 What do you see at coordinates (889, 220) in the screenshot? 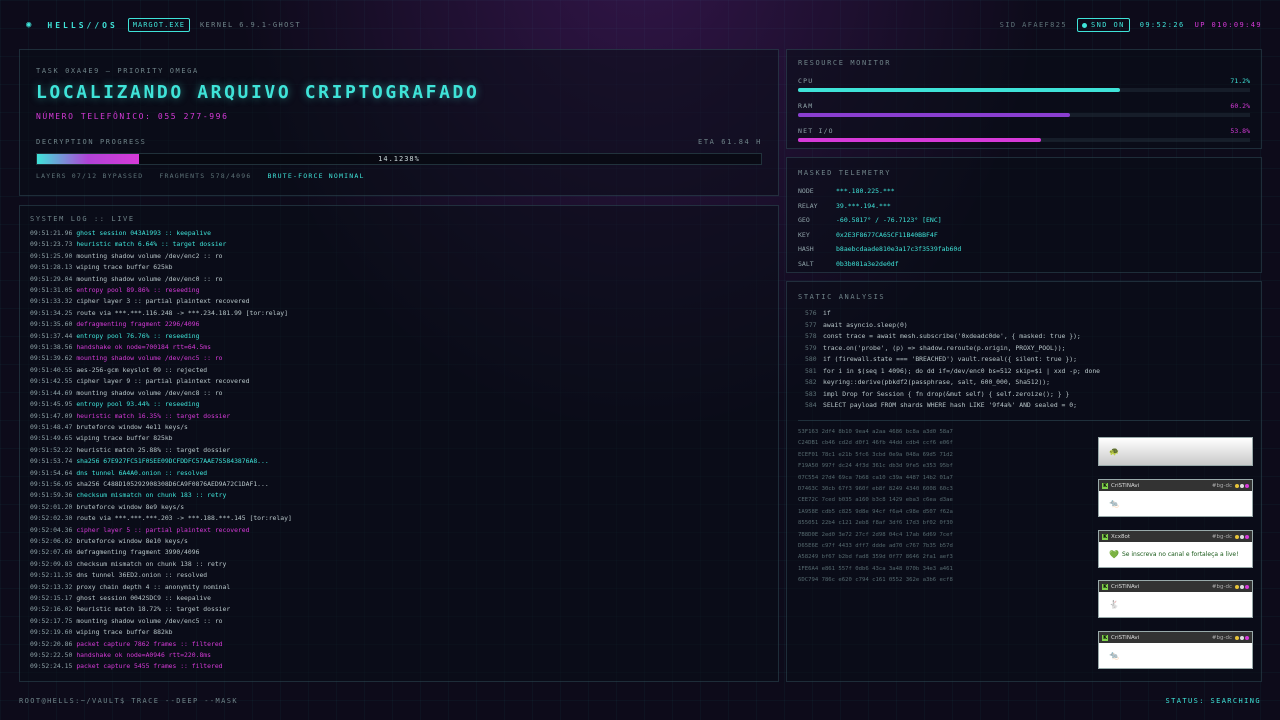
I see `telemetry-value: -60.5817° / -76.7123° [ENC]` at bounding box center [889, 220].